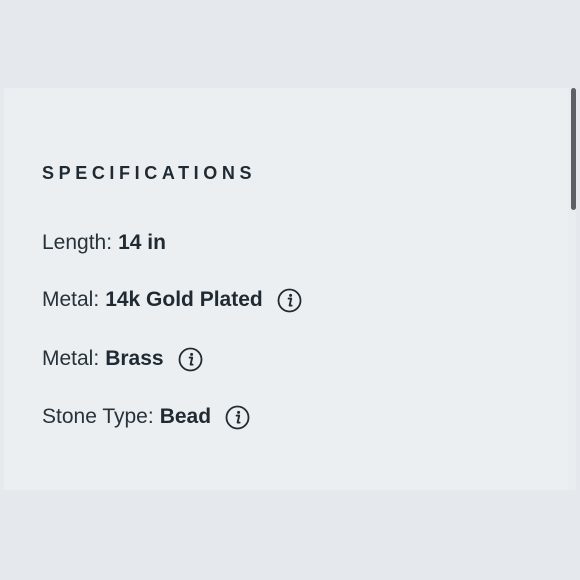 The height and width of the screenshot is (580, 580). Describe the element at coordinates (184, 299) in the screenshot. I see `spec-value: 14k Gold Plated` at that location.